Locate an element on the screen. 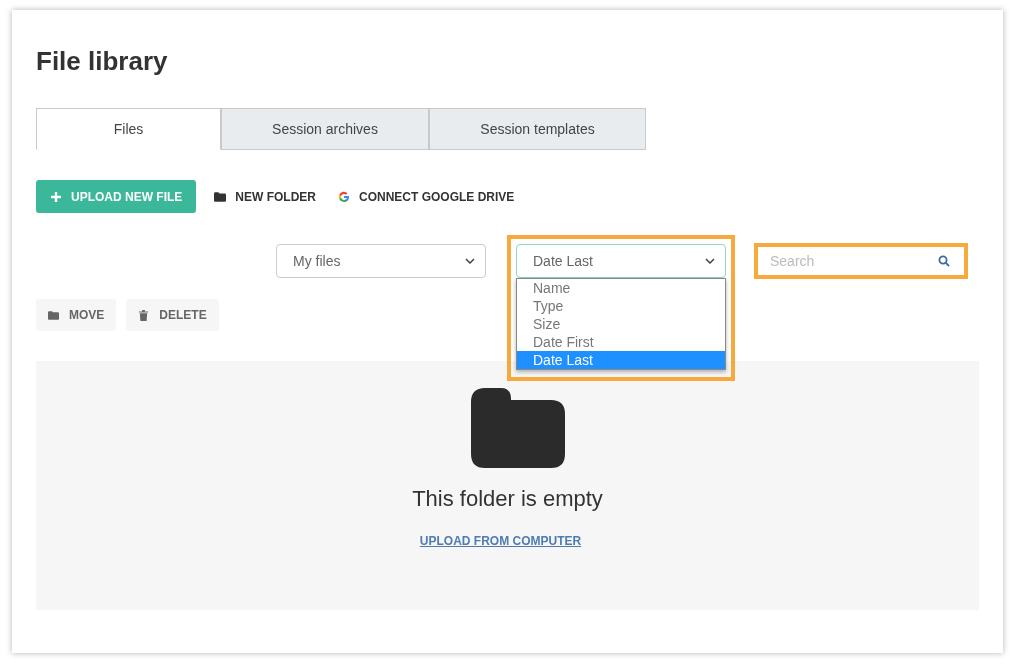 The width and height of the screenshot is (1017, 671). plus-icon is located at coordinates (56, 196).